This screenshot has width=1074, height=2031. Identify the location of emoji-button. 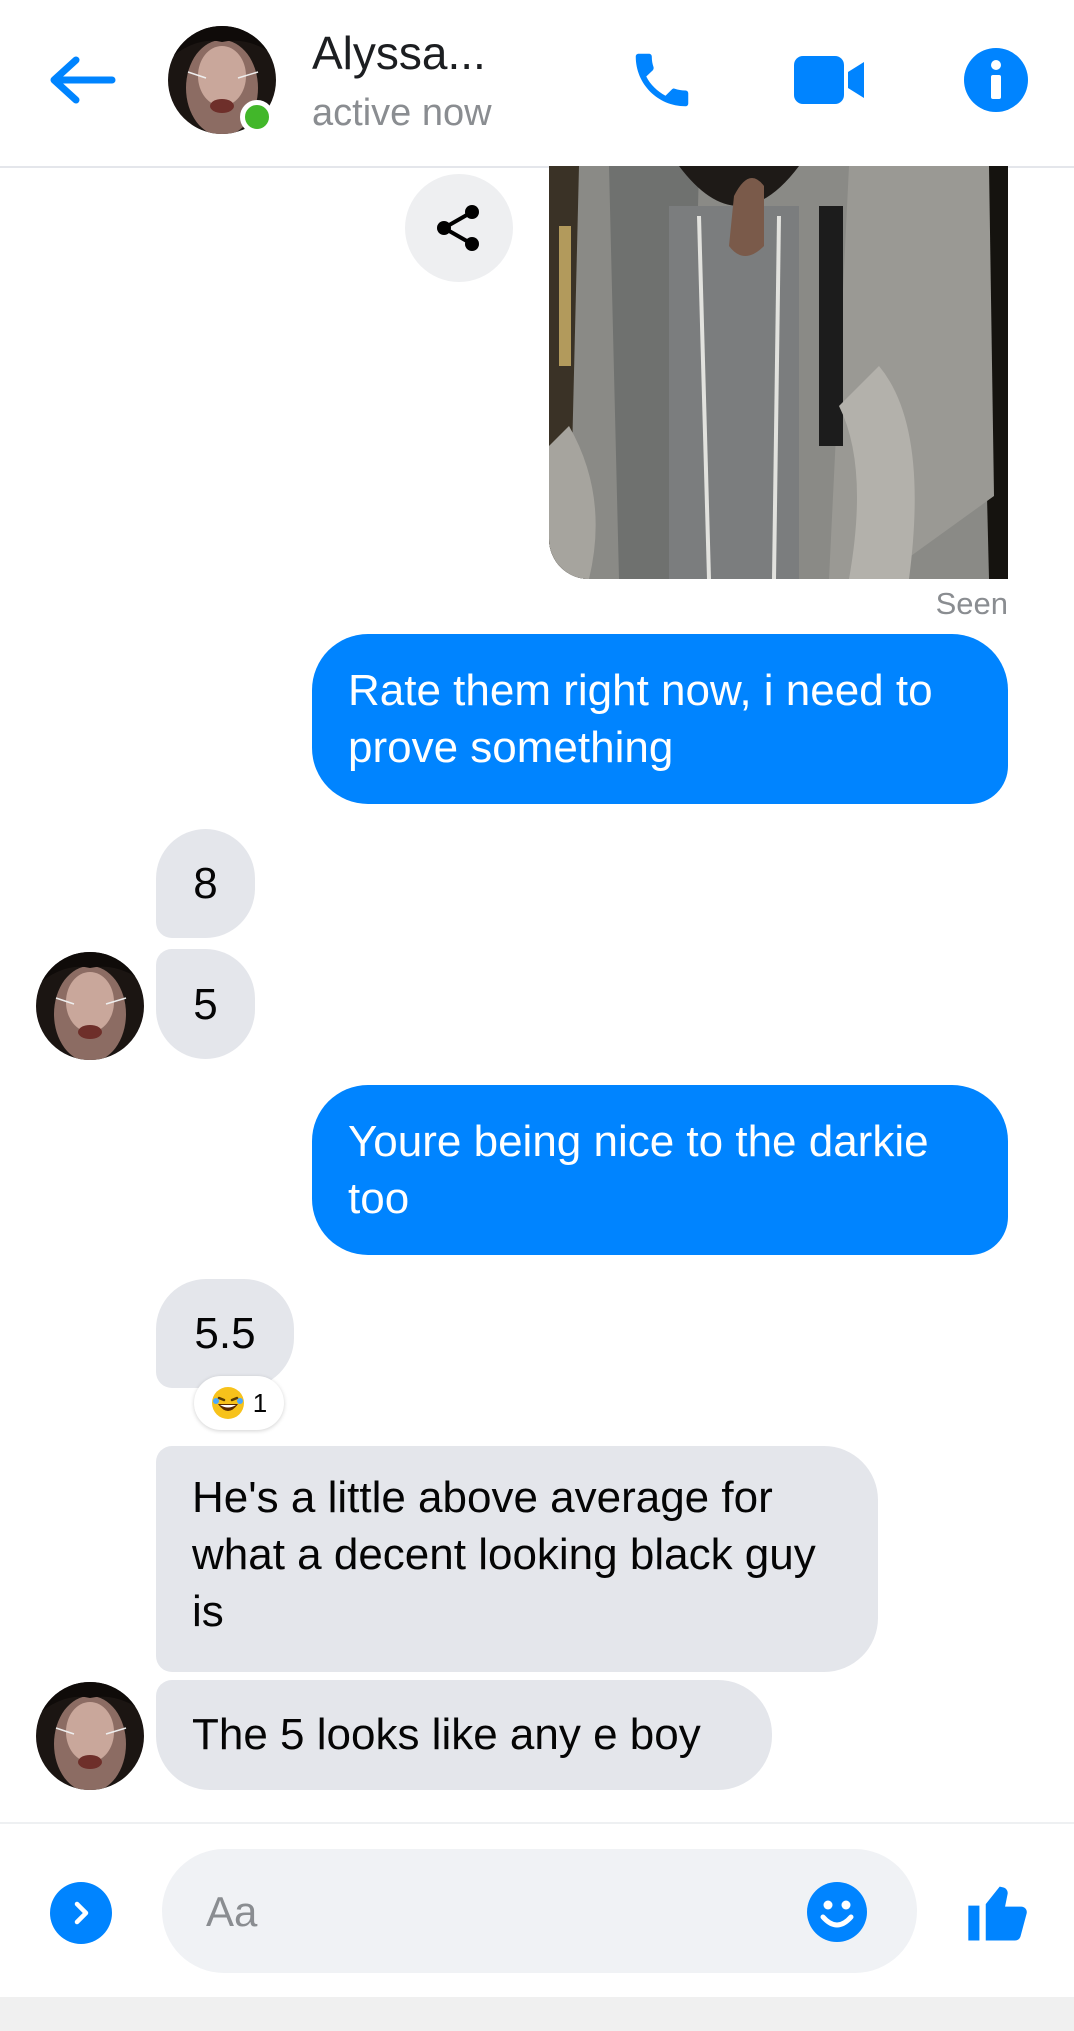
(837, 1912).